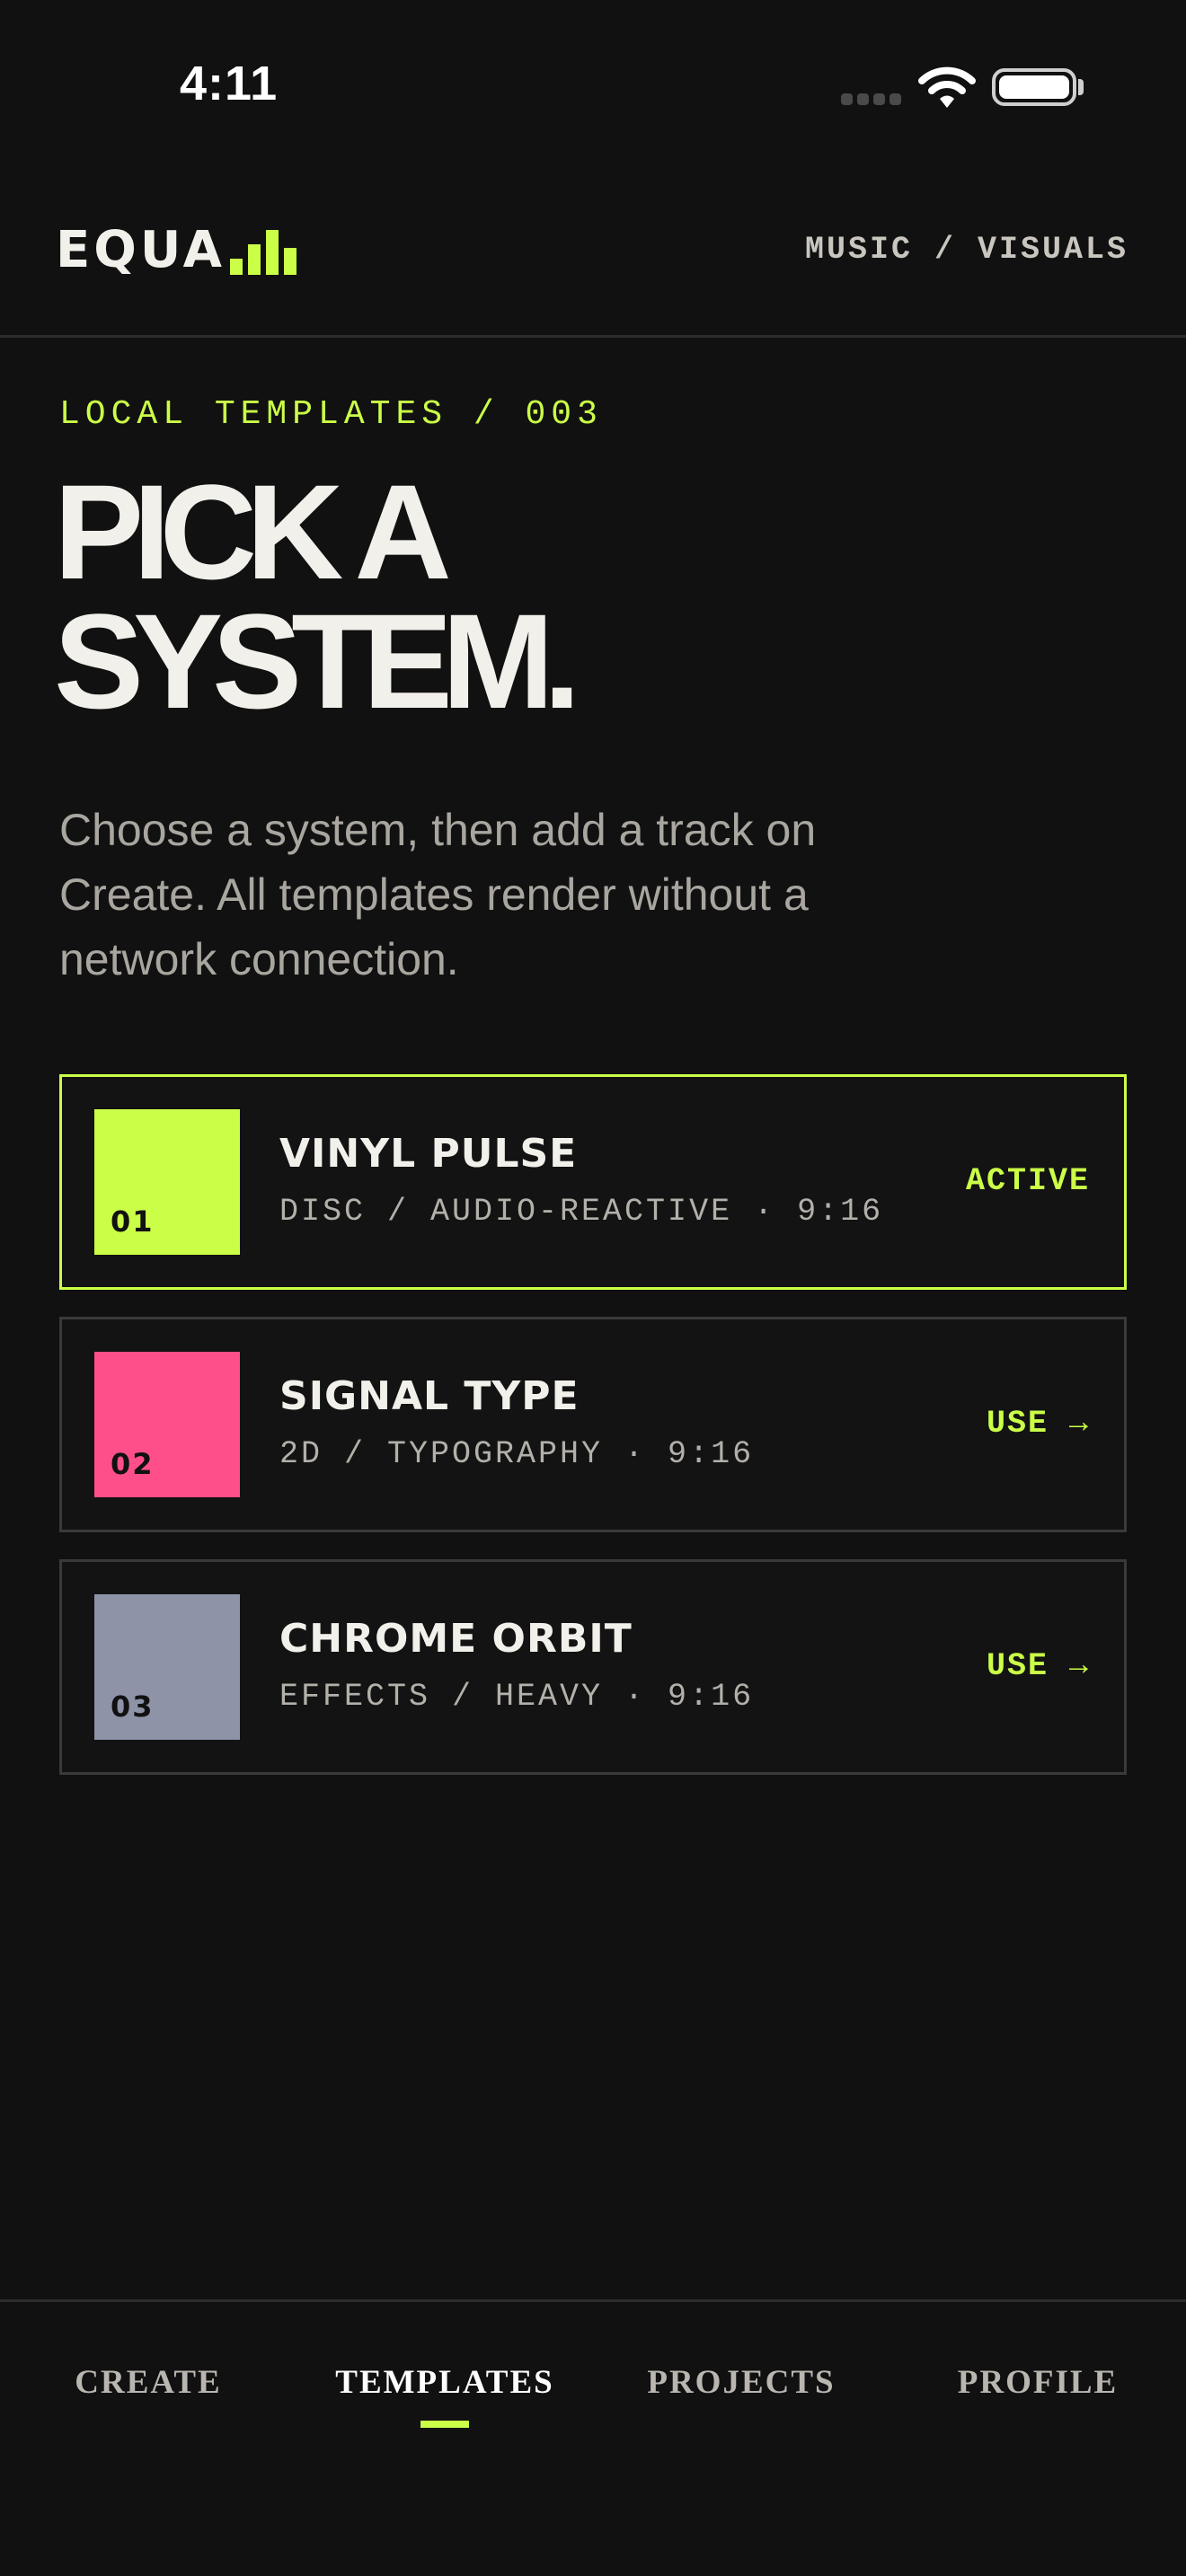  What do you see at coordinates (966, 250) in the screenshot?
I see `header-section-label: MUSIC / VISUALS` at bounding box center [966, 250].